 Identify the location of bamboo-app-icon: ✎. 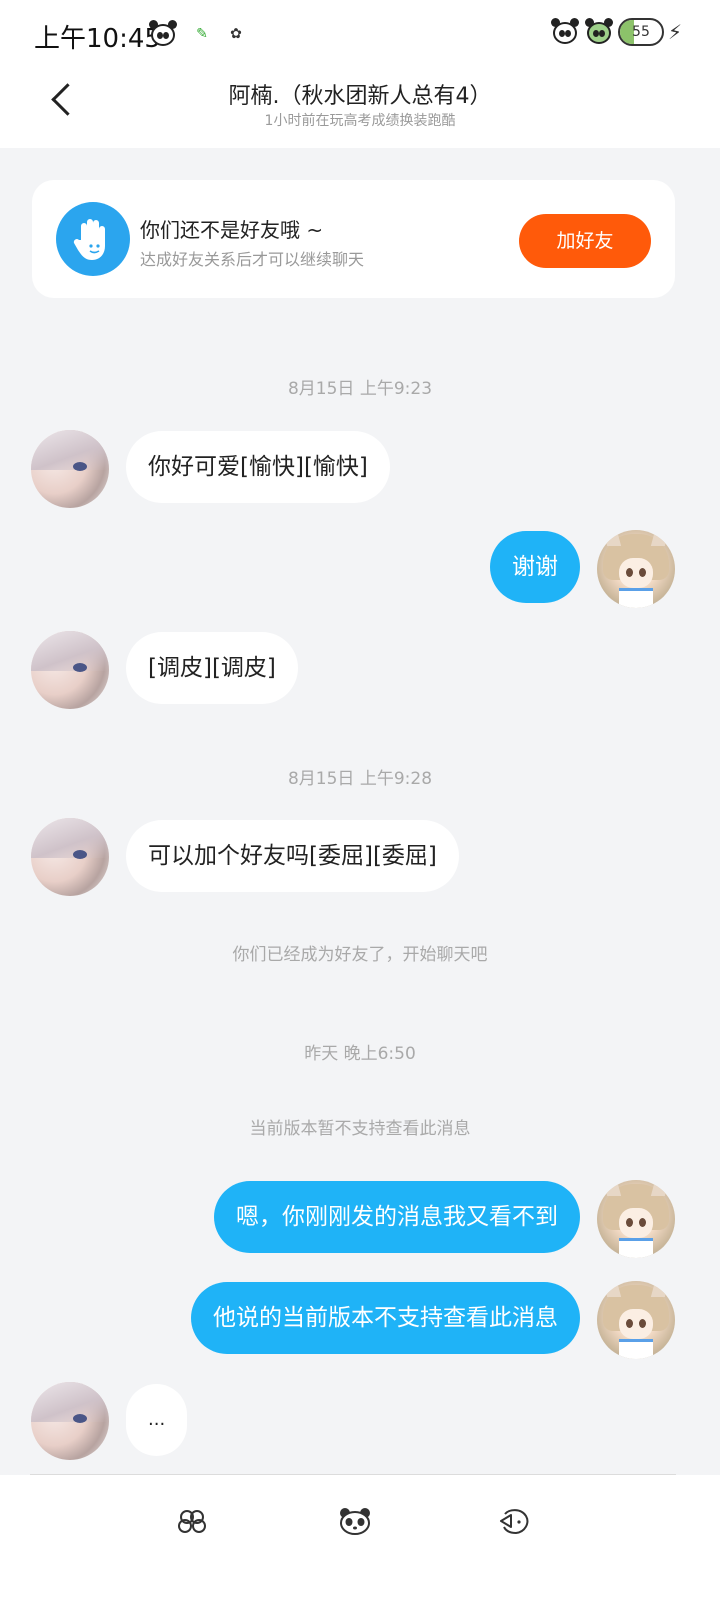
(202, 34).